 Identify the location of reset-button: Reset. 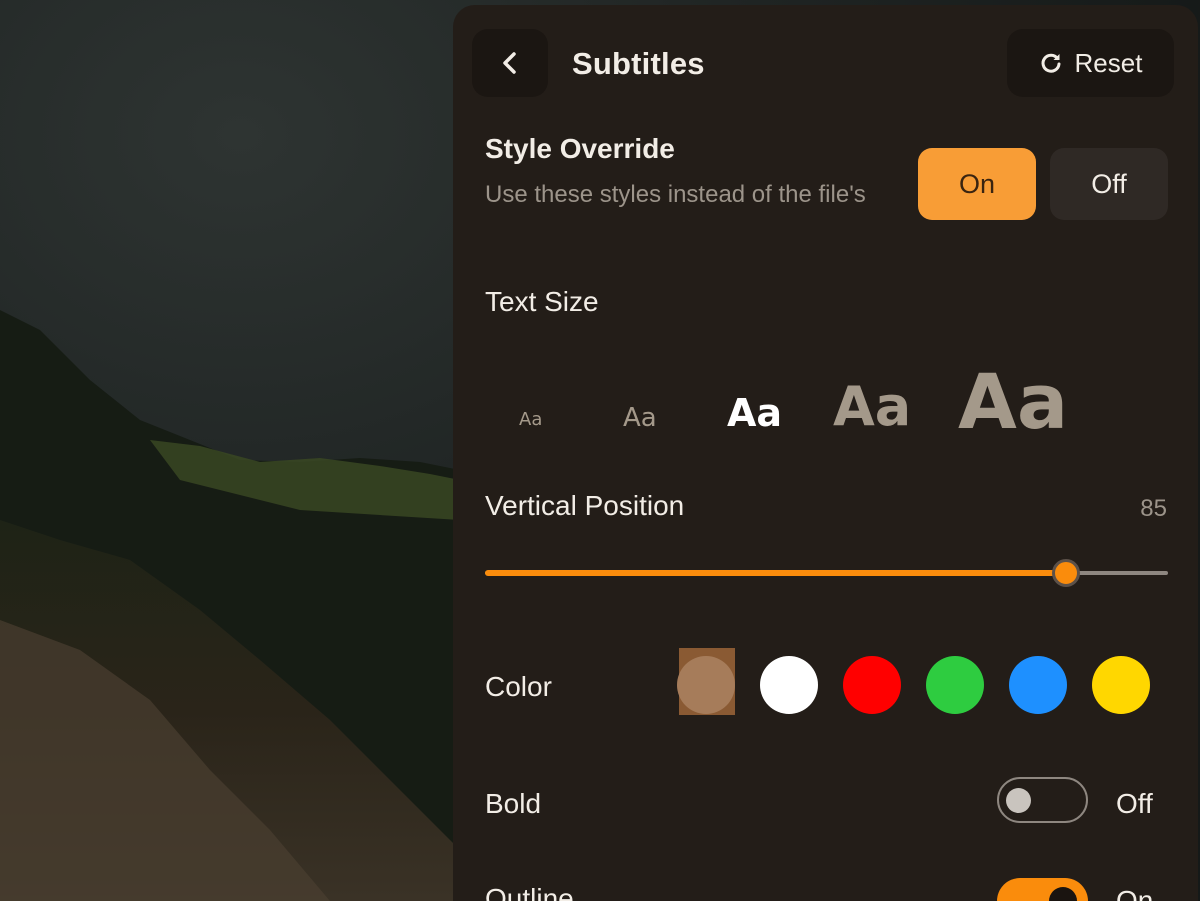
(1090, 63).